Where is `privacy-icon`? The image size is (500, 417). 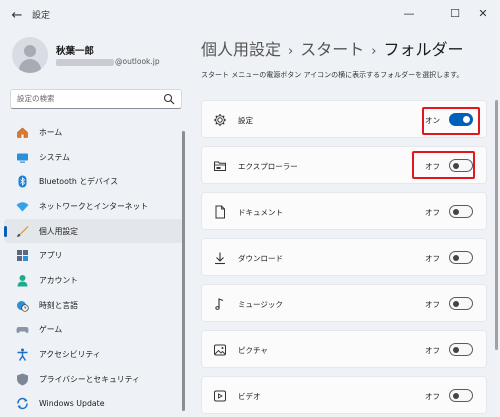
privacy-icon is located at coordinates (22, 379).